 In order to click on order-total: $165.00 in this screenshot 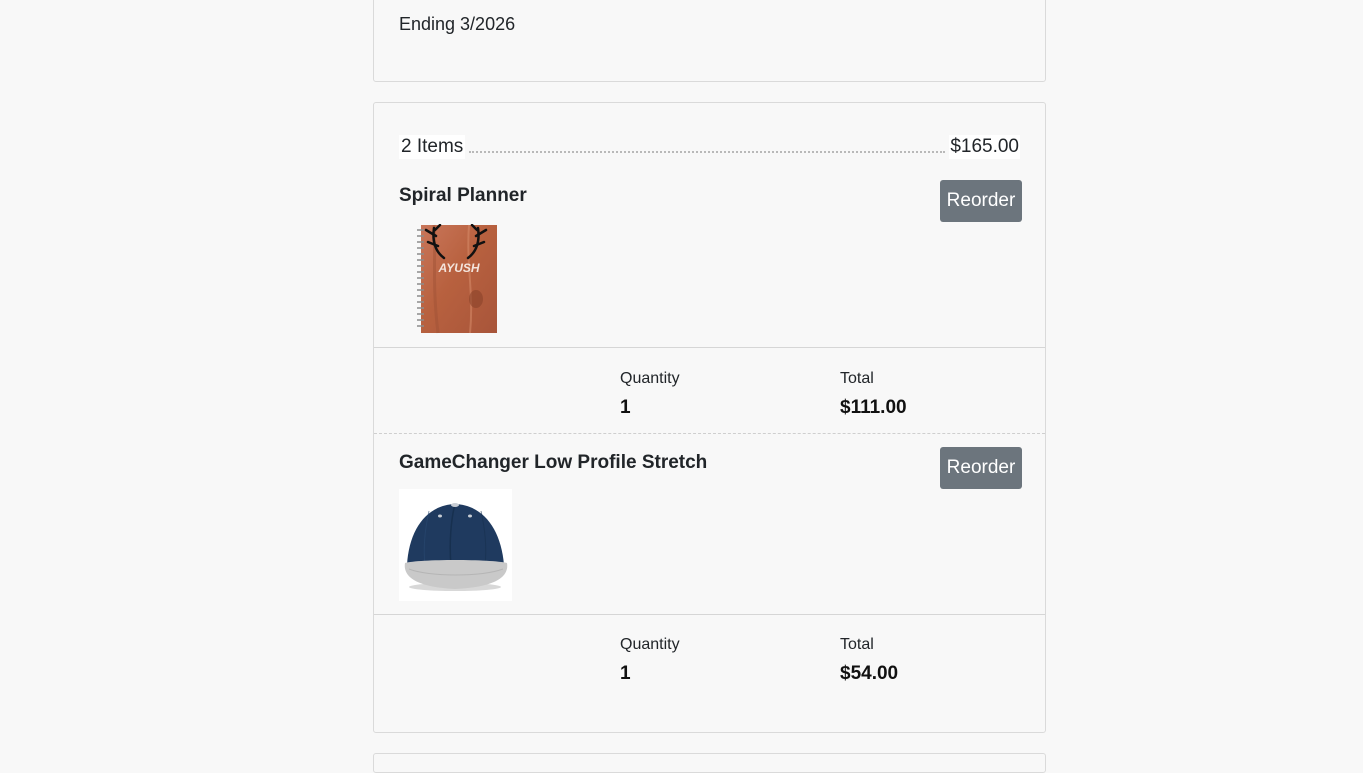, I will do `click(984, 147)`.